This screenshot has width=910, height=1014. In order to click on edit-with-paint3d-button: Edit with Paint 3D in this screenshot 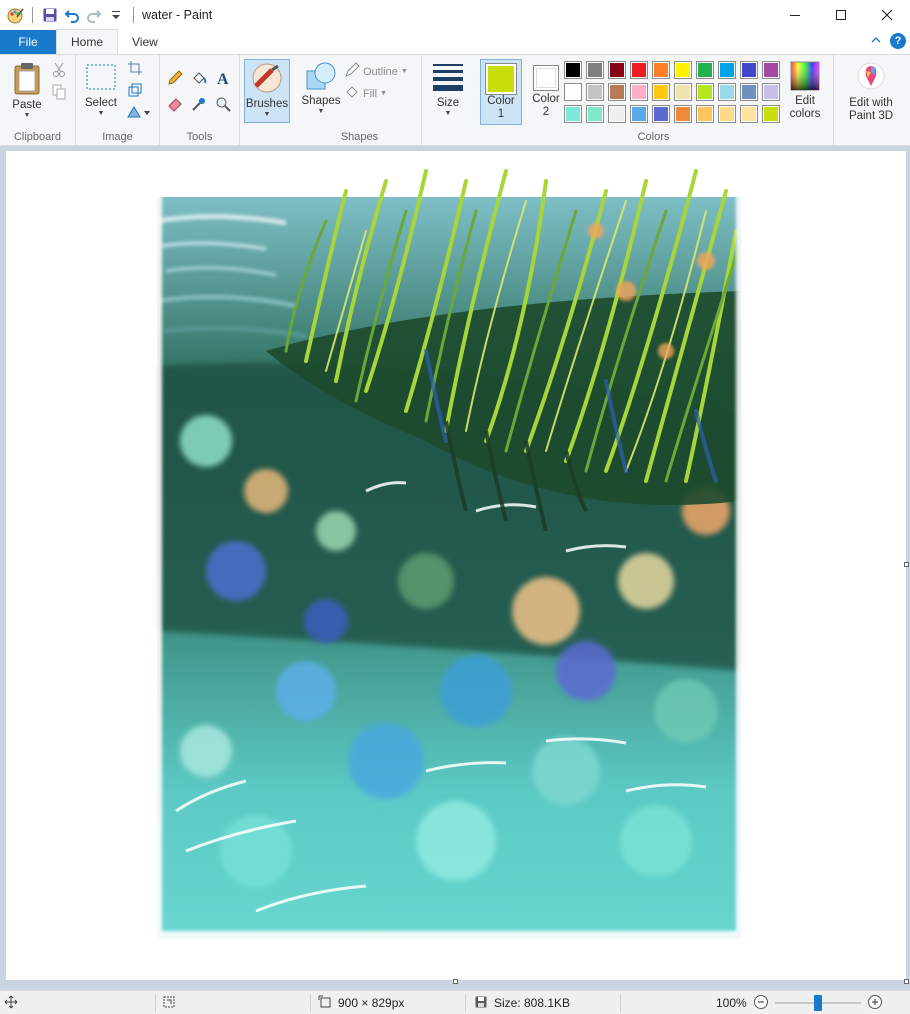, I will do `click(871, 92)`.